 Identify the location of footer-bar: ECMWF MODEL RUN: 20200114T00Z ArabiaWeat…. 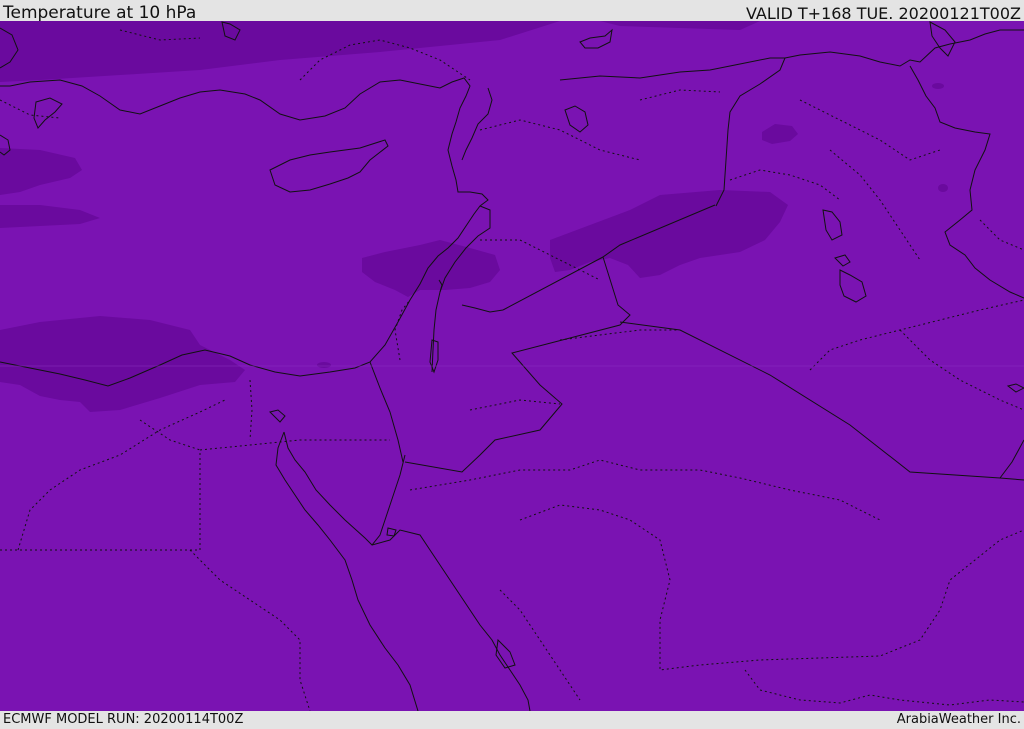
(512, 720).